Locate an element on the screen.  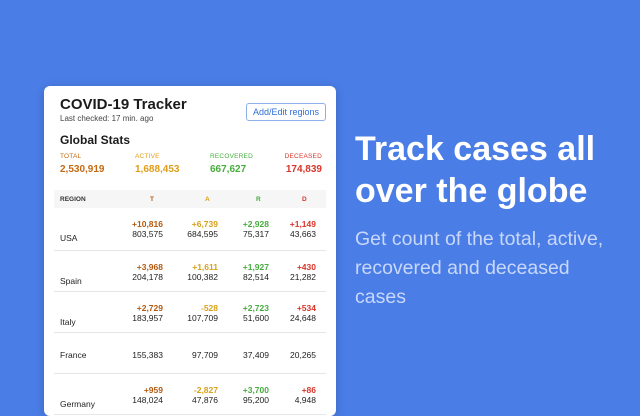
recovered-value: 82,514 is located at coordinates (256, 277).